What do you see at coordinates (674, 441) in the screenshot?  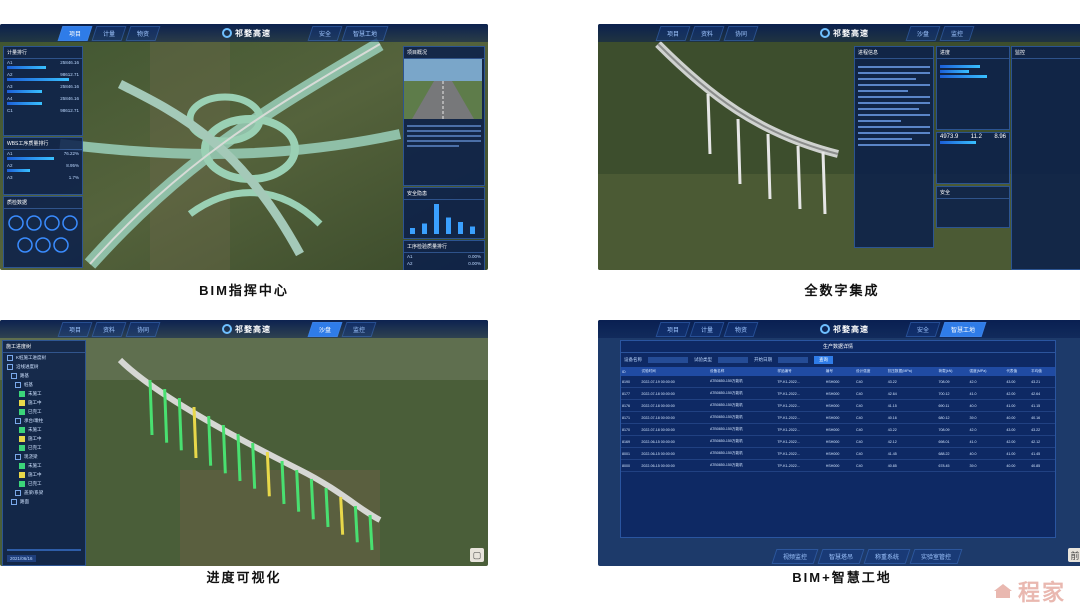 I see `table-cell: 2022-06-15 00:00:00` at bounding box center [674, 441].